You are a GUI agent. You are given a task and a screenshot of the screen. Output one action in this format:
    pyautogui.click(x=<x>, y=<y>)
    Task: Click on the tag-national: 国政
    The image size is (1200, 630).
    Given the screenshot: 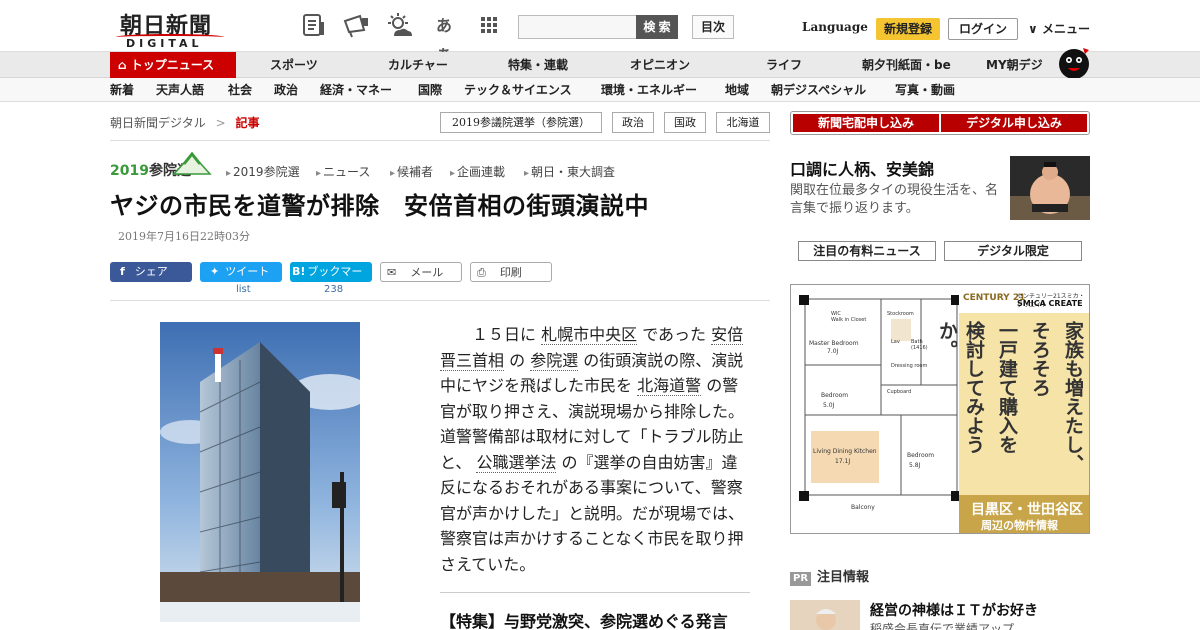 What is the action you would take?
    pyautogui.click(x=685, y=122)
    